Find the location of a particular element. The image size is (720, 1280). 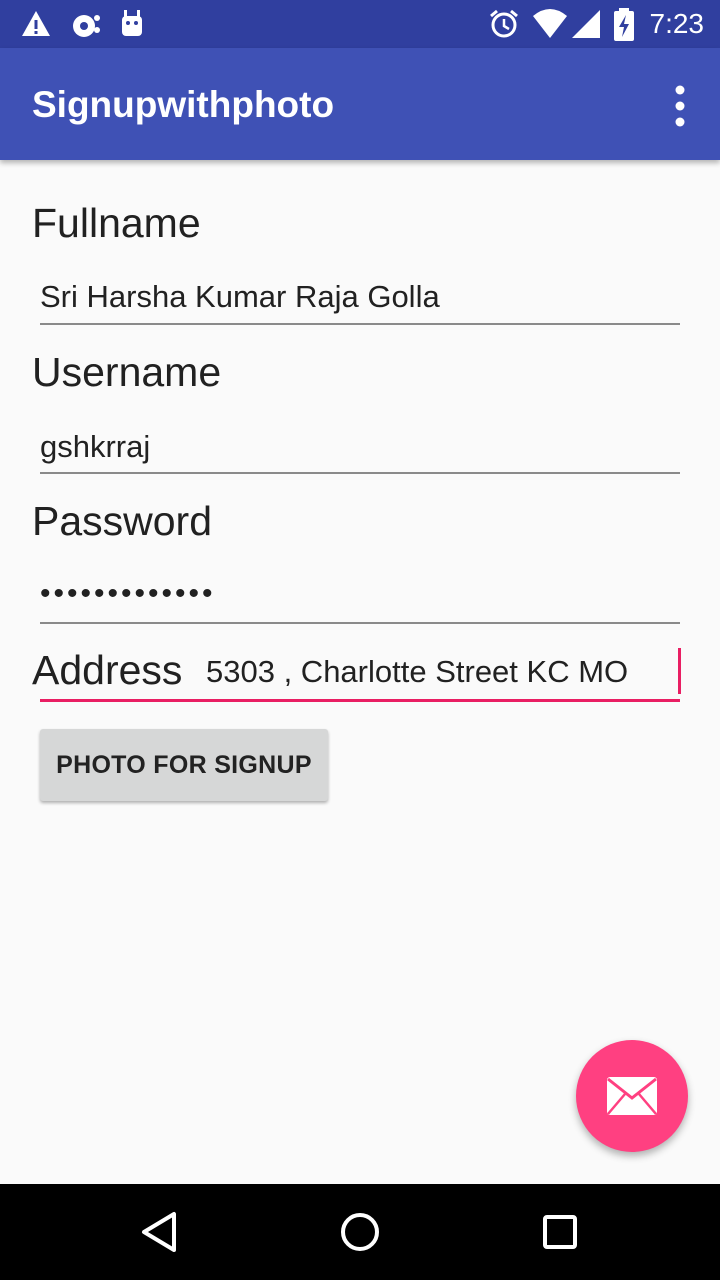

wifi-icon is located at coordinates (550, 23).